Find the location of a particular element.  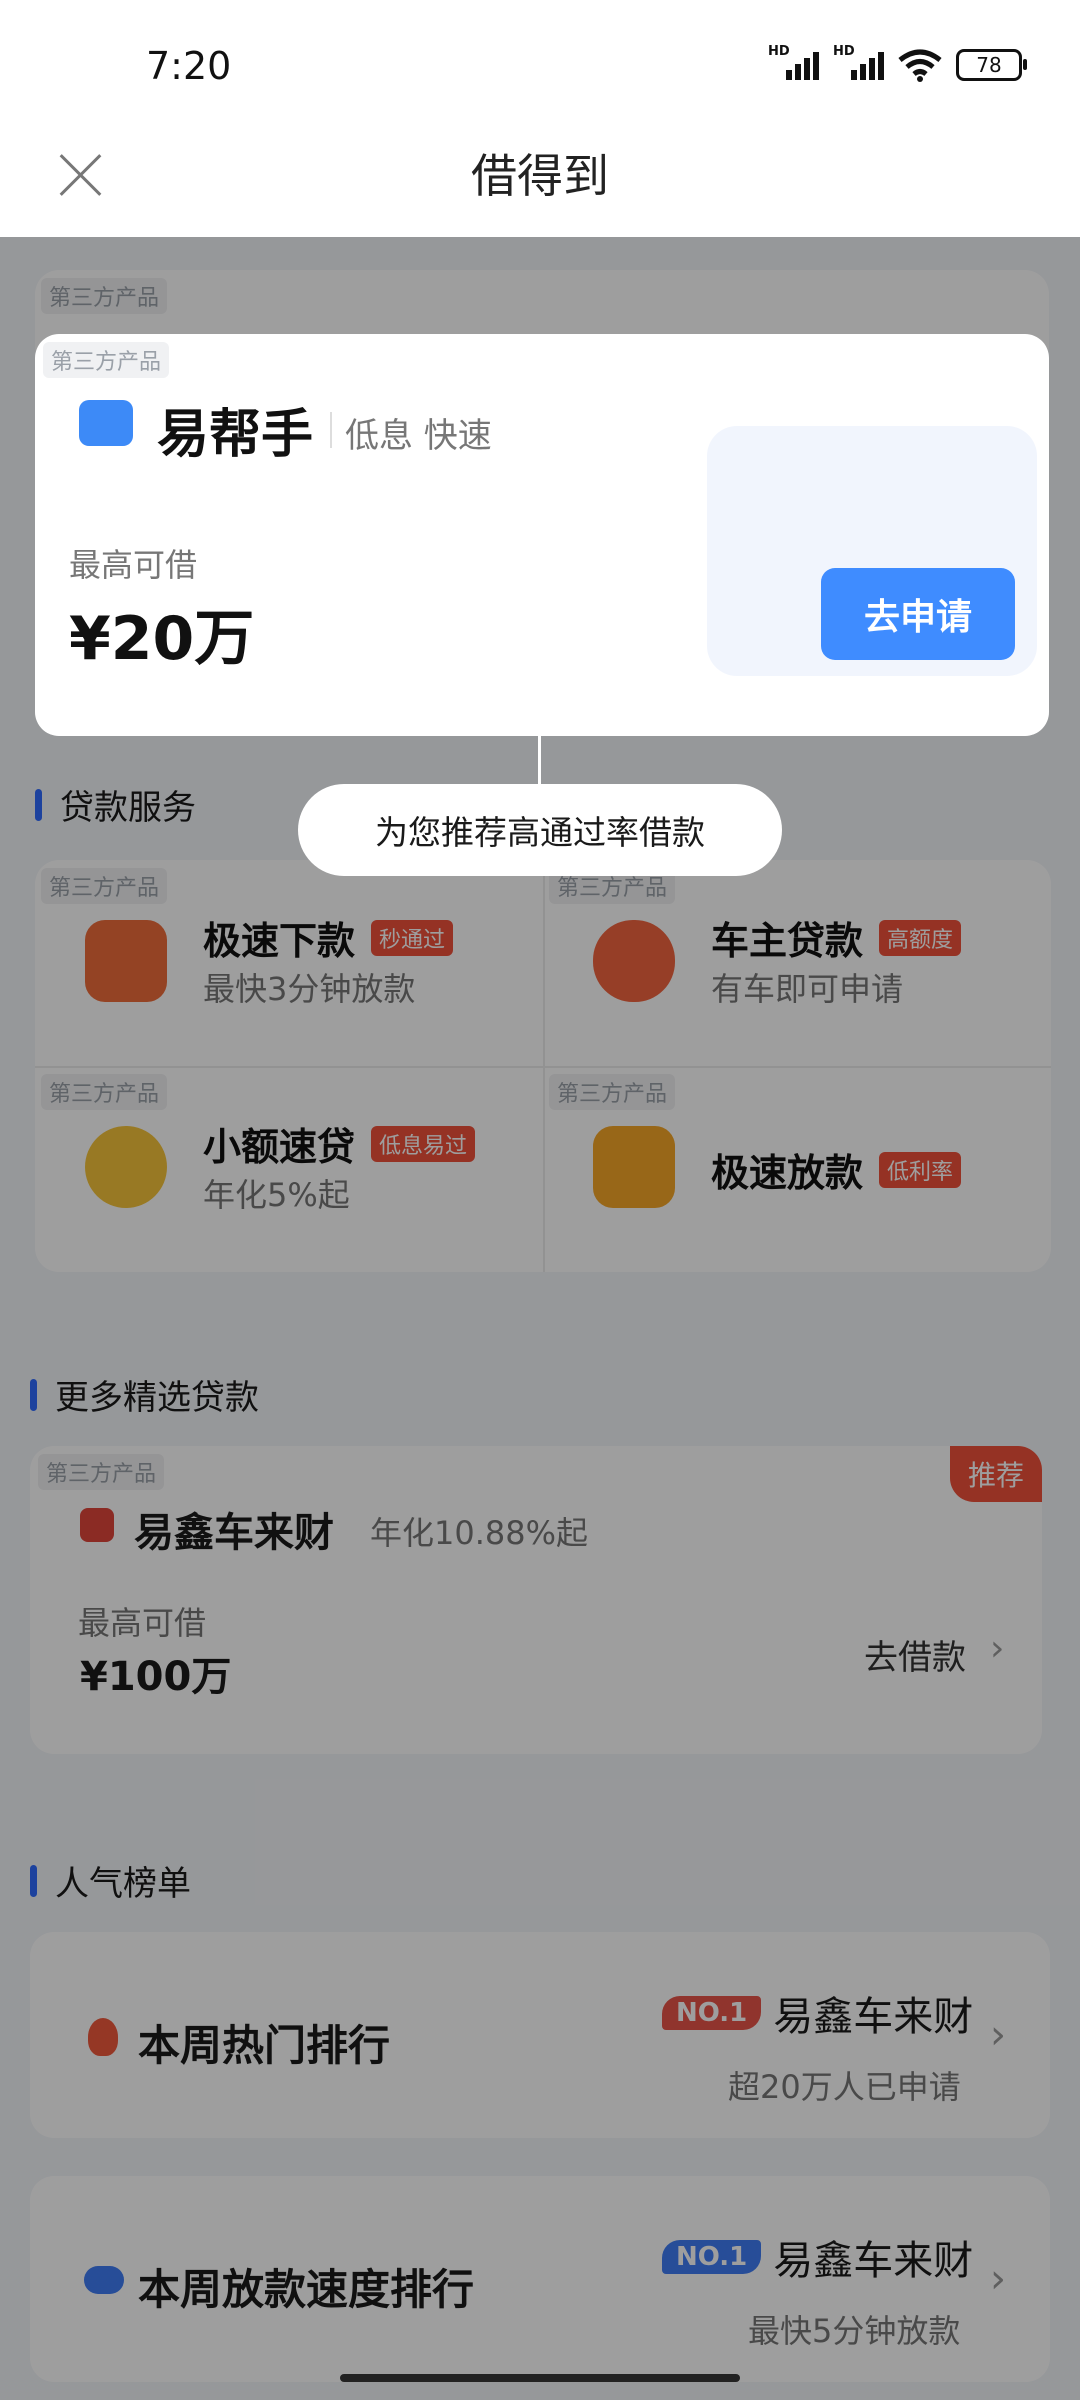

yibangshou-logo-icon is located at coordinates (106, 423).